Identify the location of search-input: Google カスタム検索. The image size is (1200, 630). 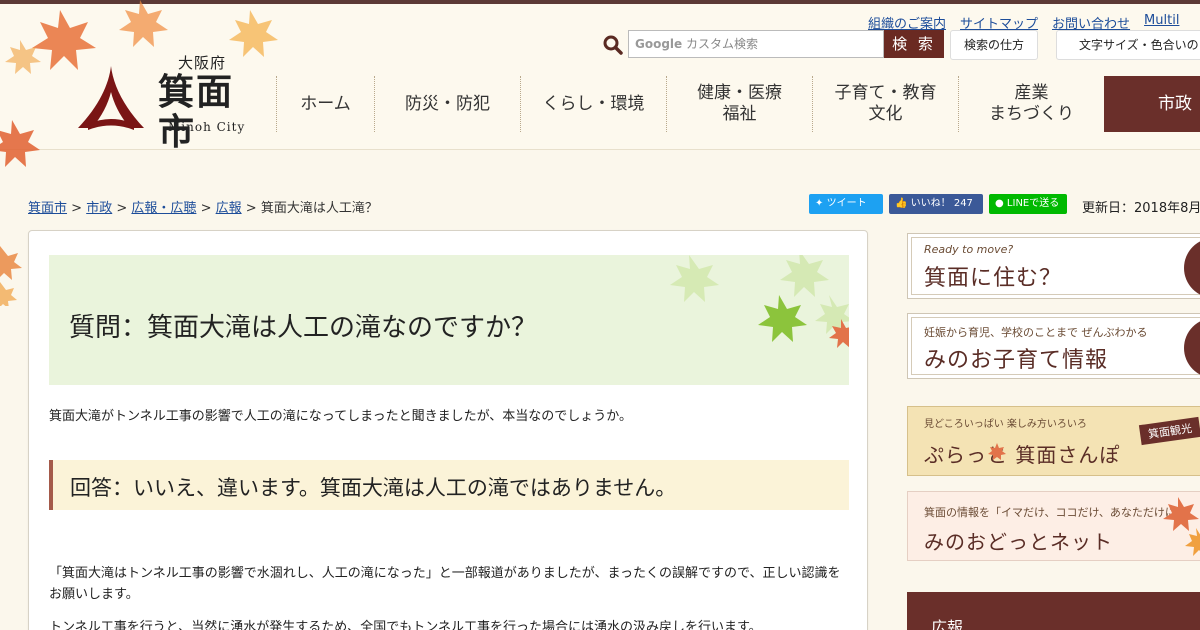
(756, 44).